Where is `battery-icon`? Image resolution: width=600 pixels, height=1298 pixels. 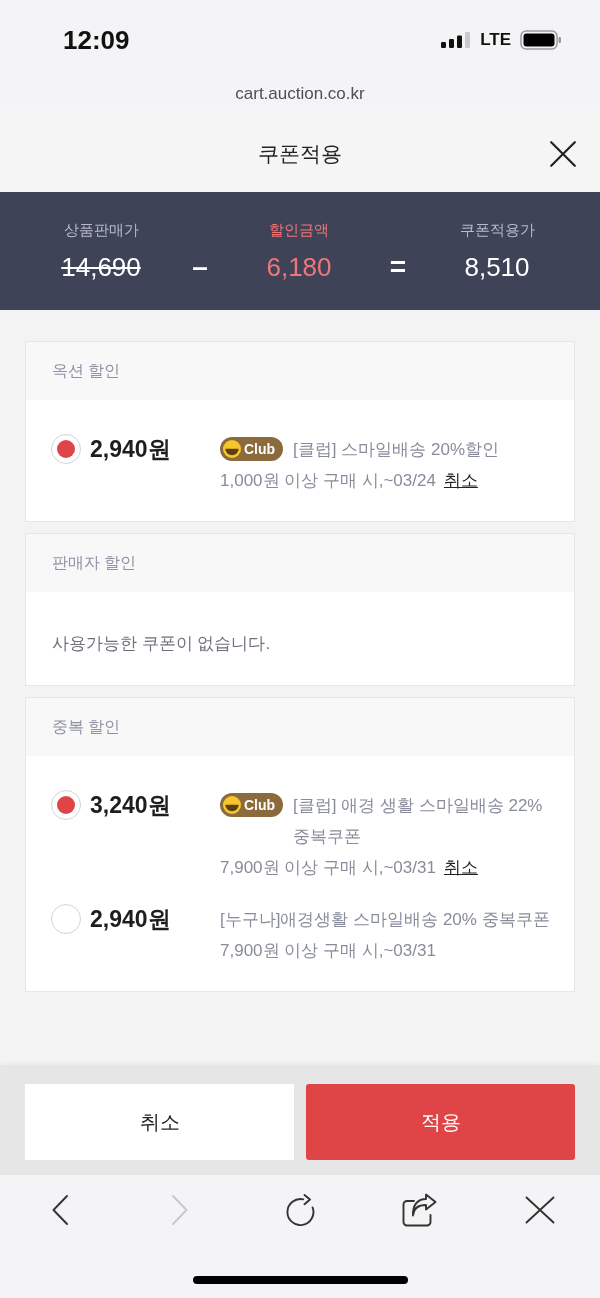 battery-icon is located at coordinates (541, 40).